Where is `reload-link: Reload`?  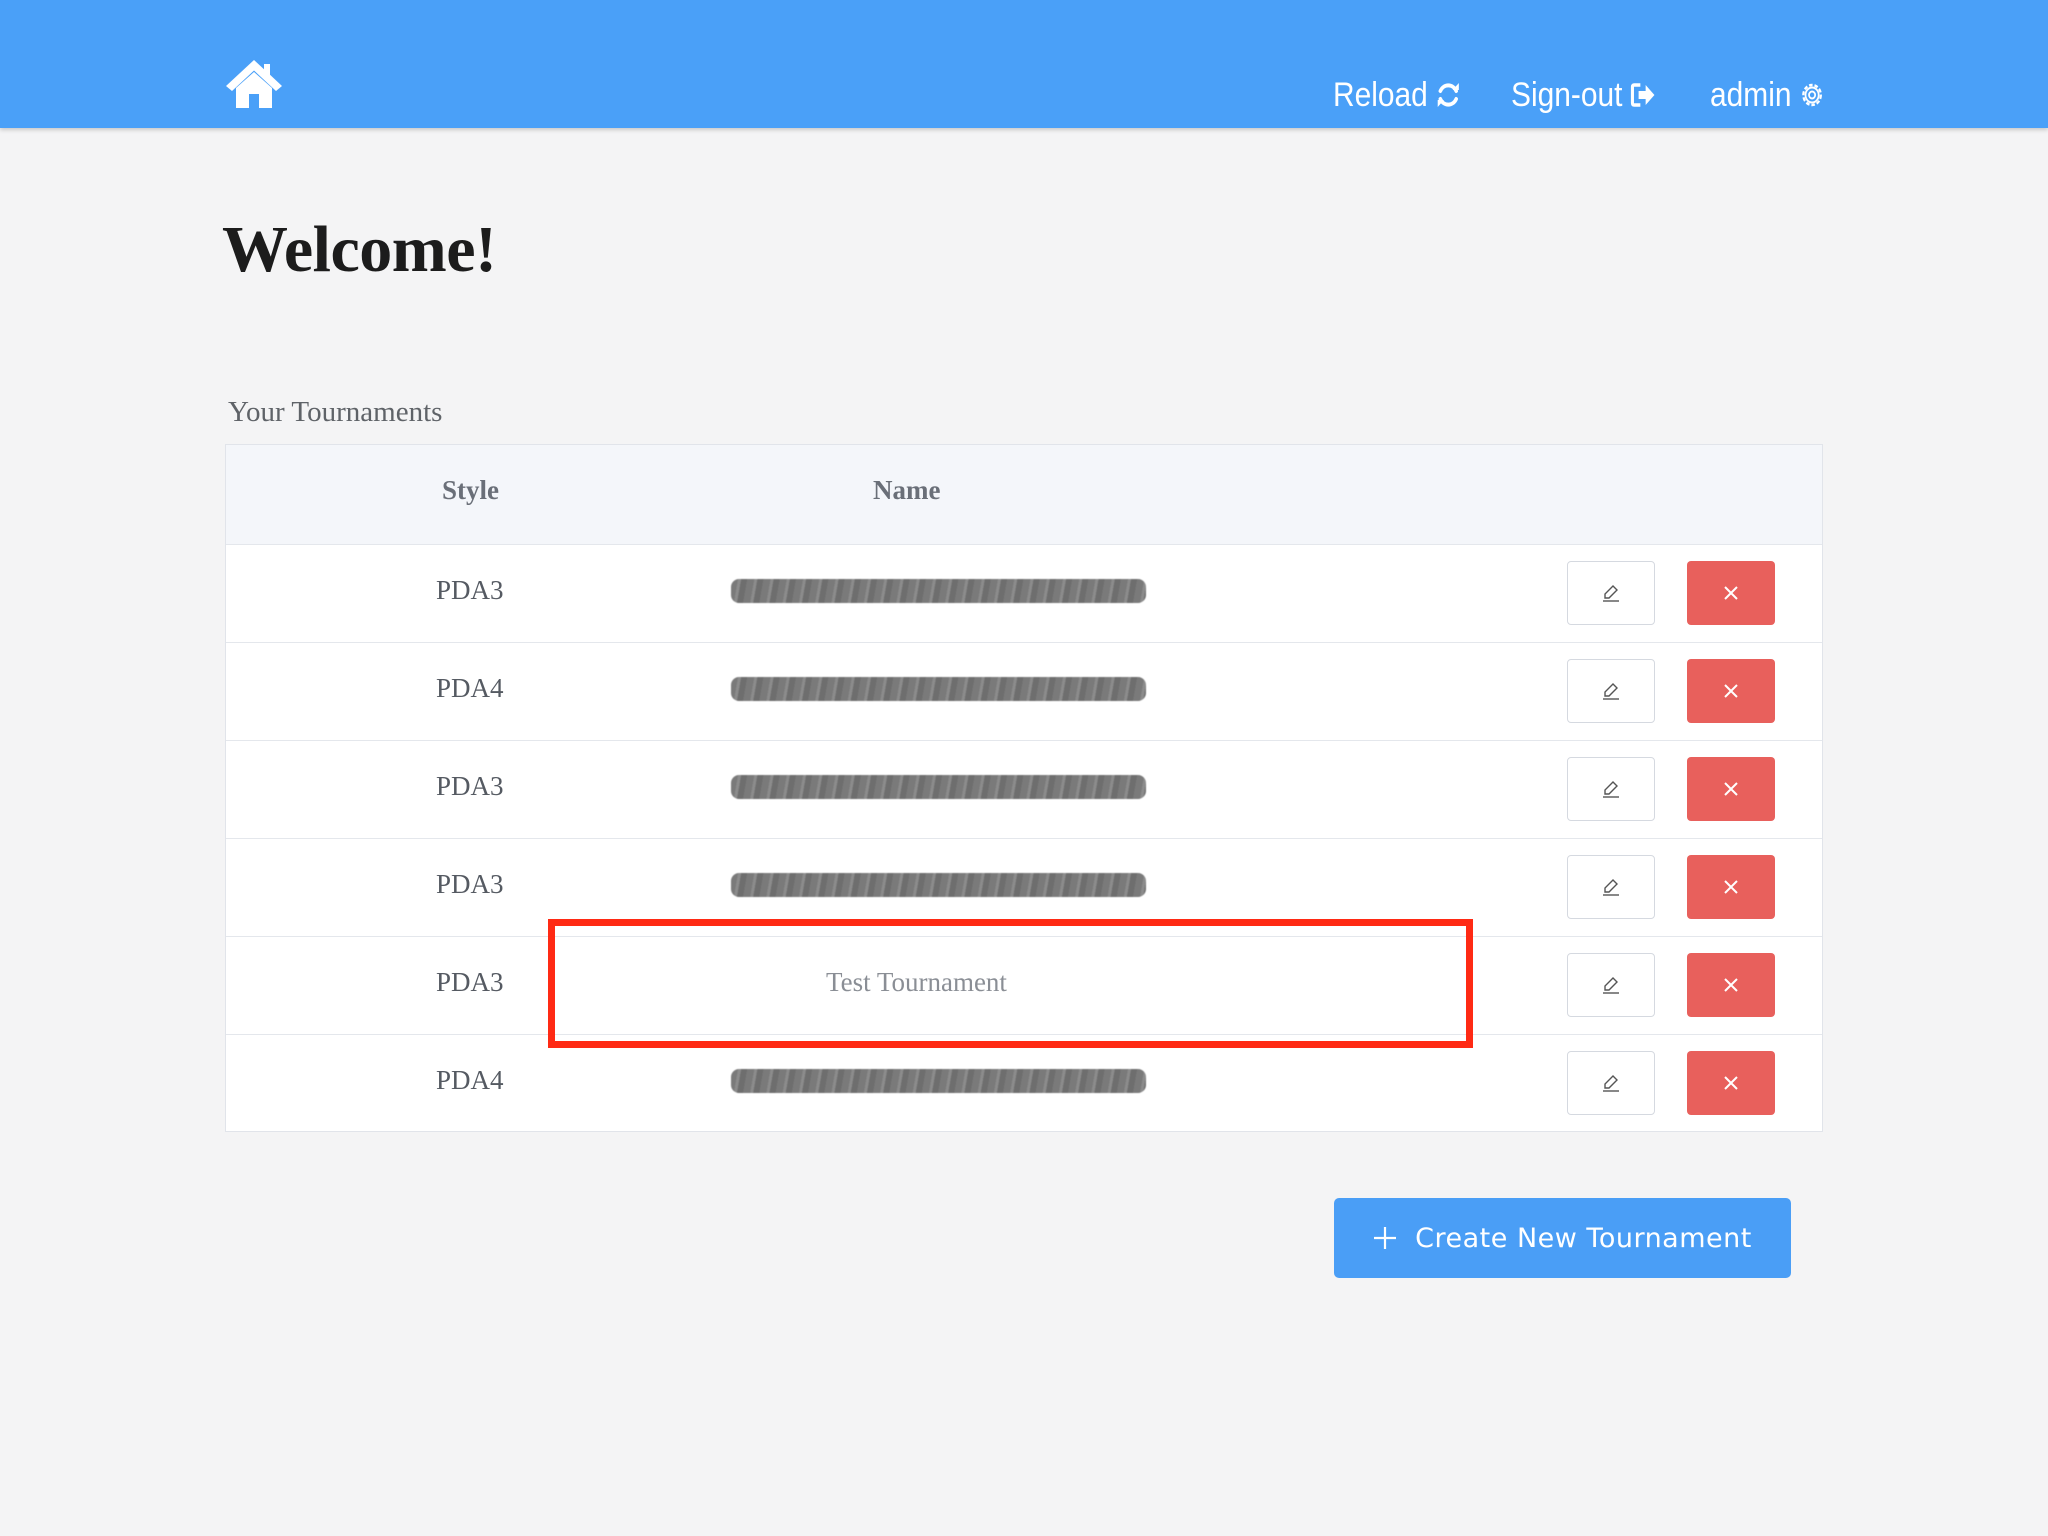 reload-link: Reload is located at coordinates (1397, 95).